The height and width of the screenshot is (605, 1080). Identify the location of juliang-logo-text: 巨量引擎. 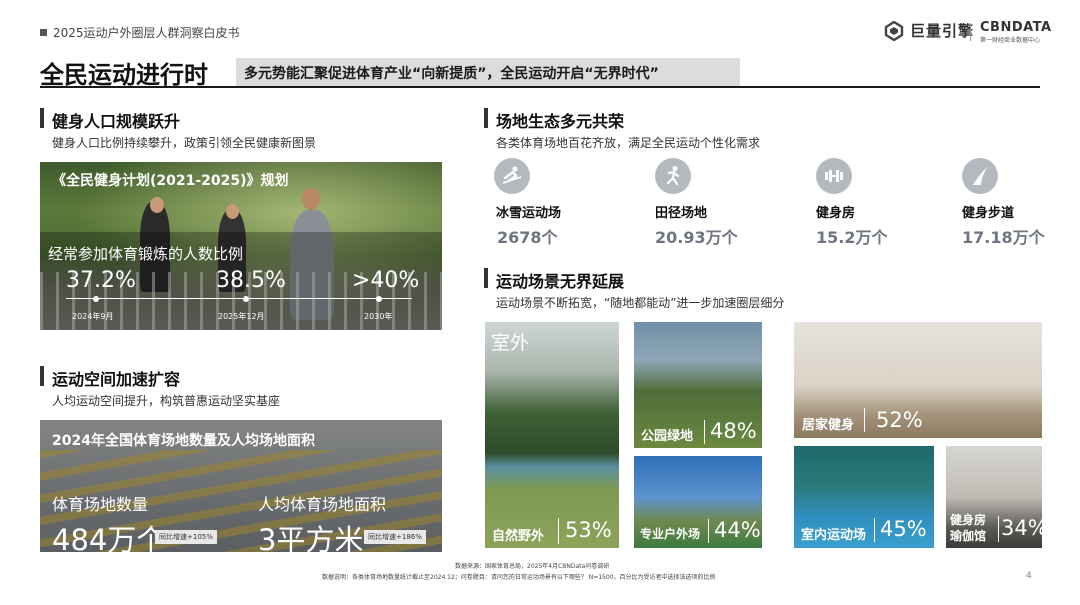
(942, 31).